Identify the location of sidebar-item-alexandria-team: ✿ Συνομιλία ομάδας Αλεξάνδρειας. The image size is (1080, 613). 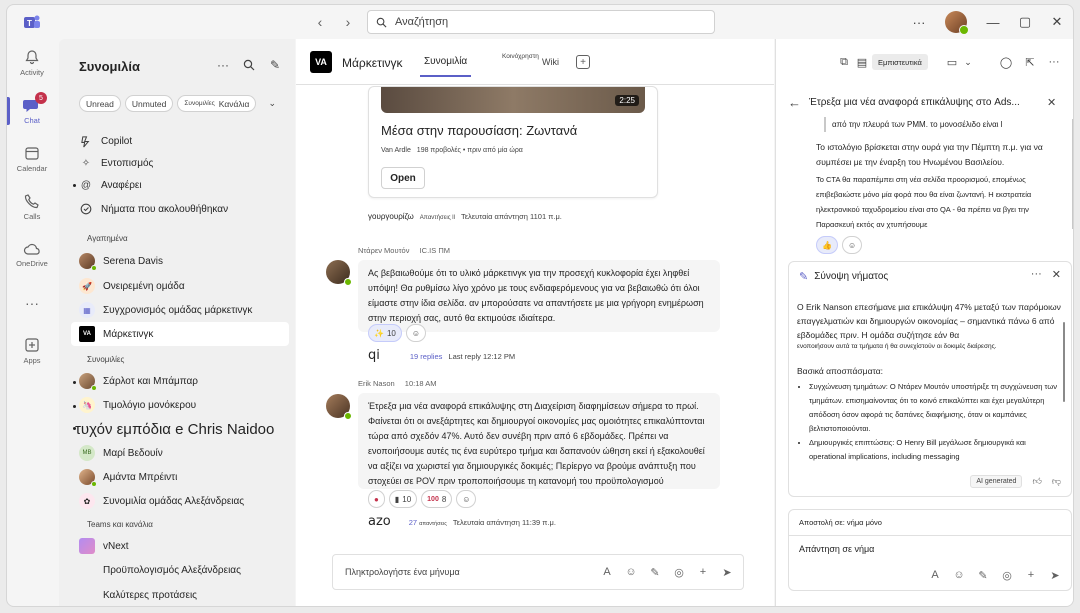
(184, 501).